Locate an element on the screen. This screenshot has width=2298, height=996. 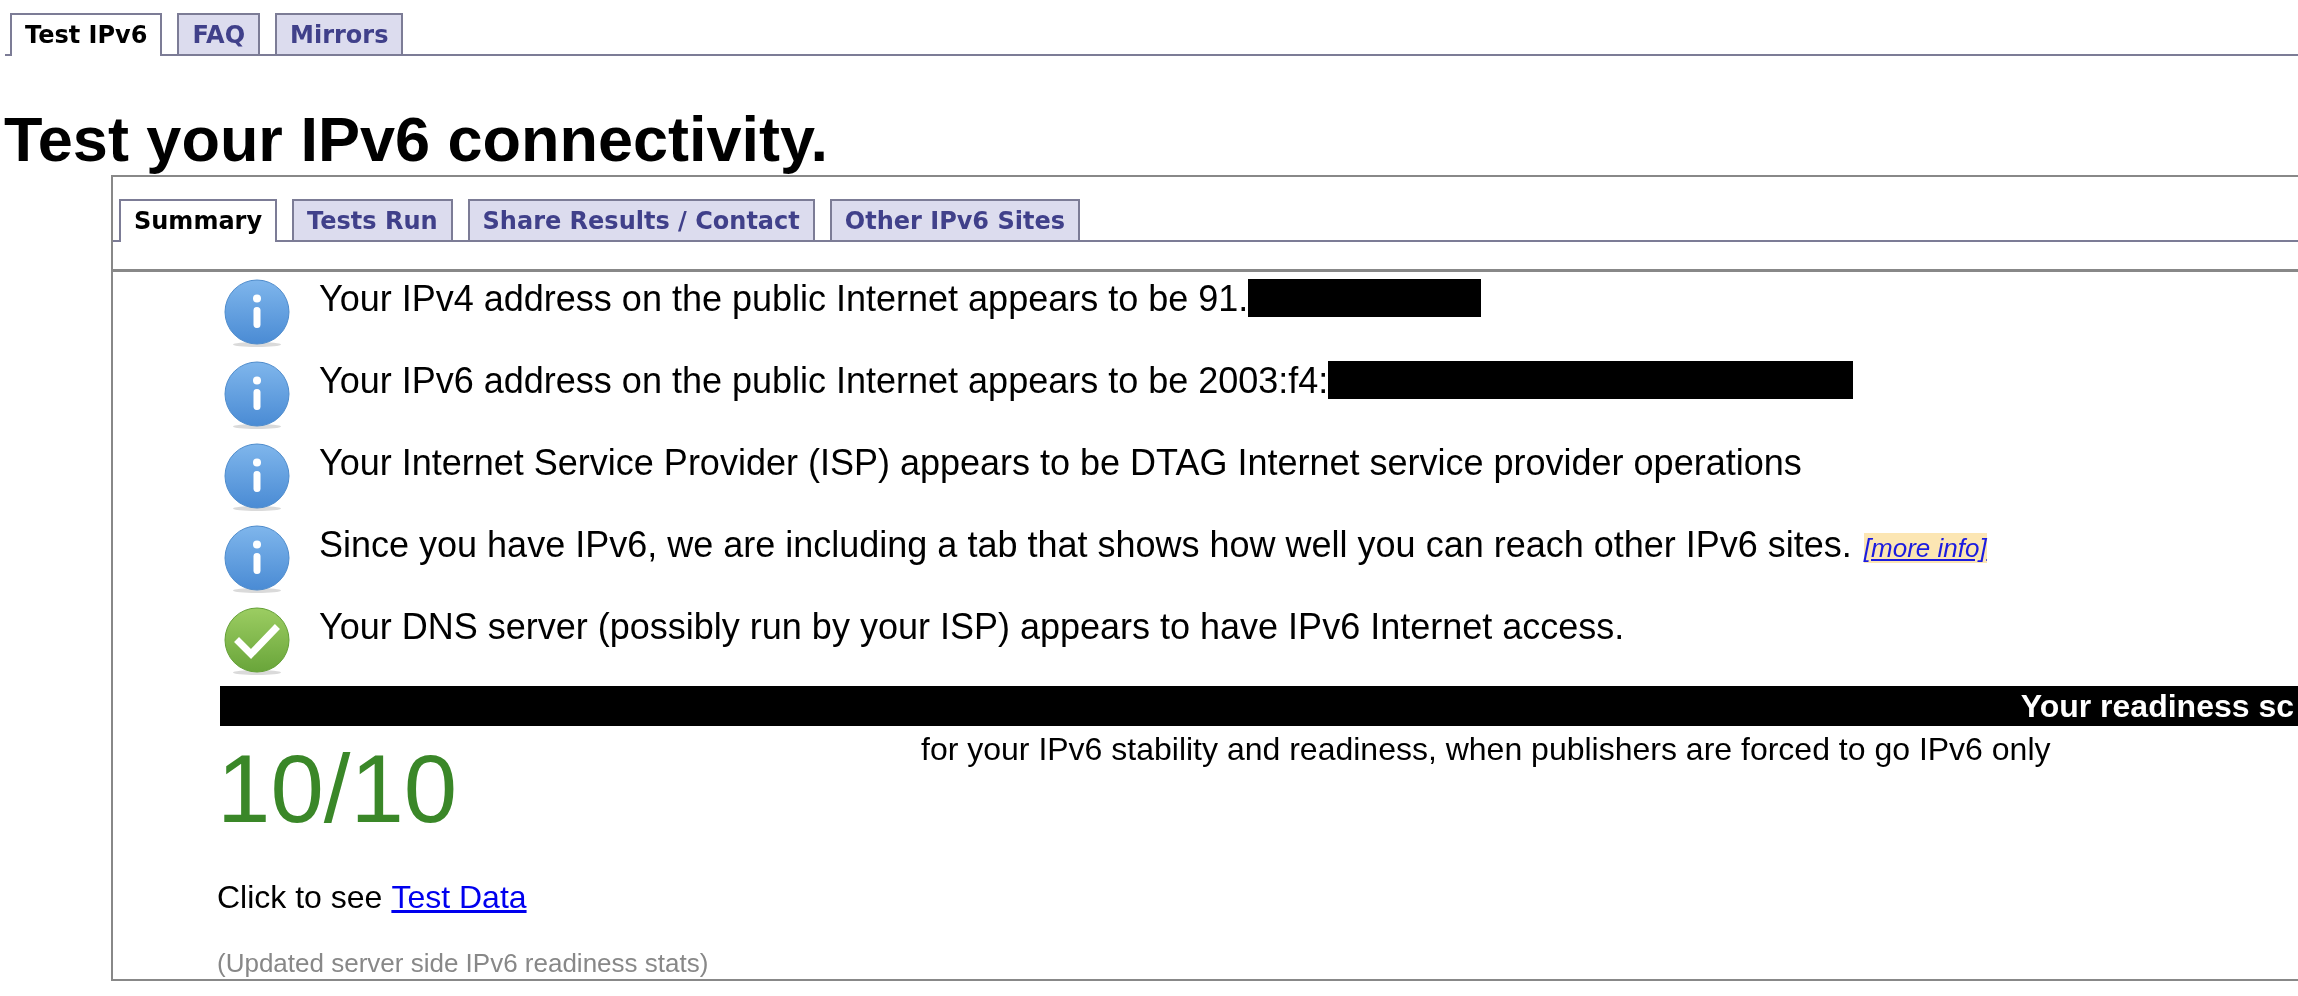
tab: Summary is located at coordinates (198, 220).